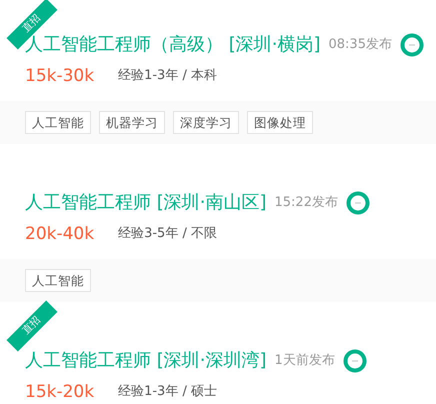 The height and width of the screenshot is (404, 436). What do you see at coordinates (306, 203) in the screenshot?
I see `post-time: 15:22发布` at bounding box center [306, 203].